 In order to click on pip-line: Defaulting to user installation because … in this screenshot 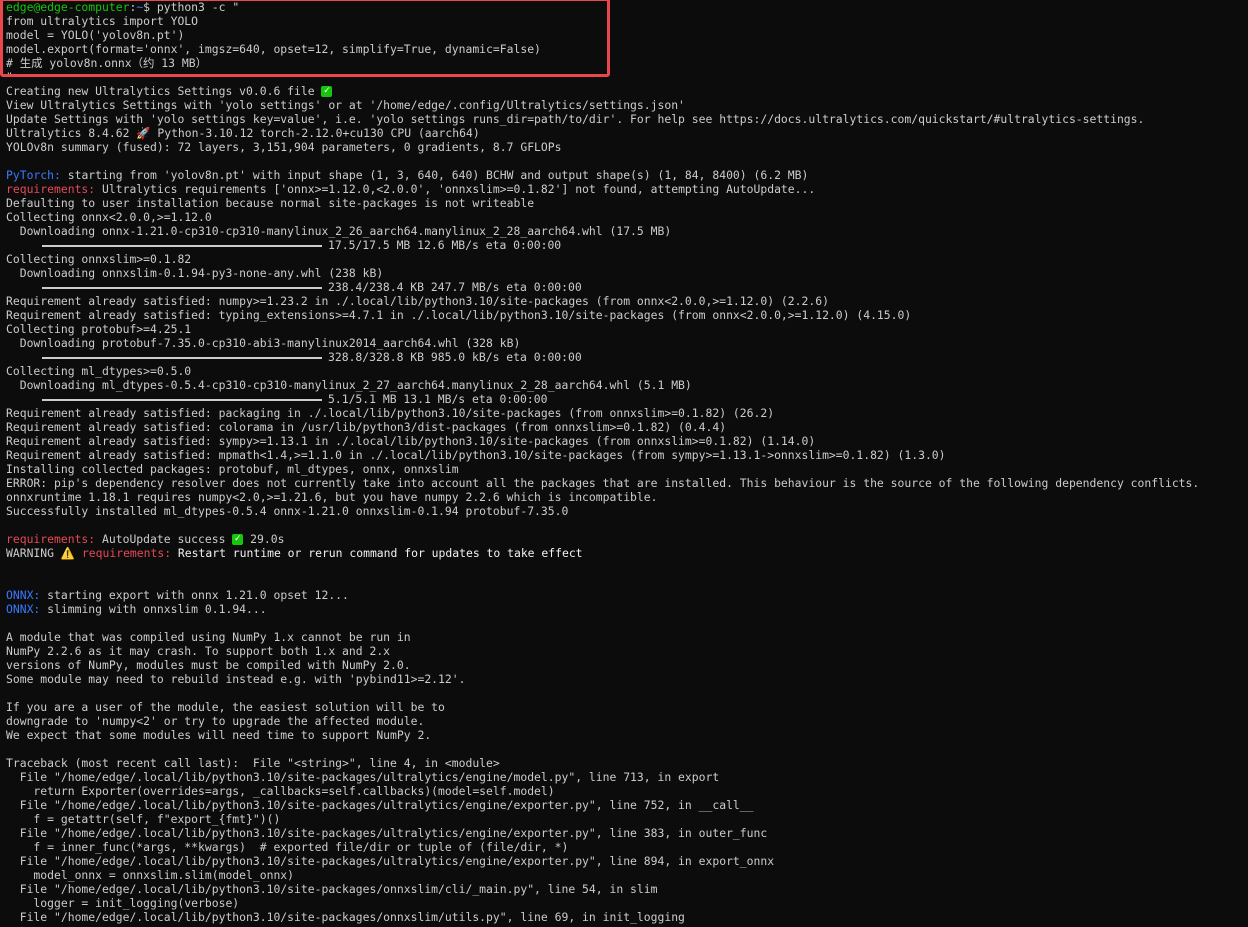, I will do `click(270, 203)`.